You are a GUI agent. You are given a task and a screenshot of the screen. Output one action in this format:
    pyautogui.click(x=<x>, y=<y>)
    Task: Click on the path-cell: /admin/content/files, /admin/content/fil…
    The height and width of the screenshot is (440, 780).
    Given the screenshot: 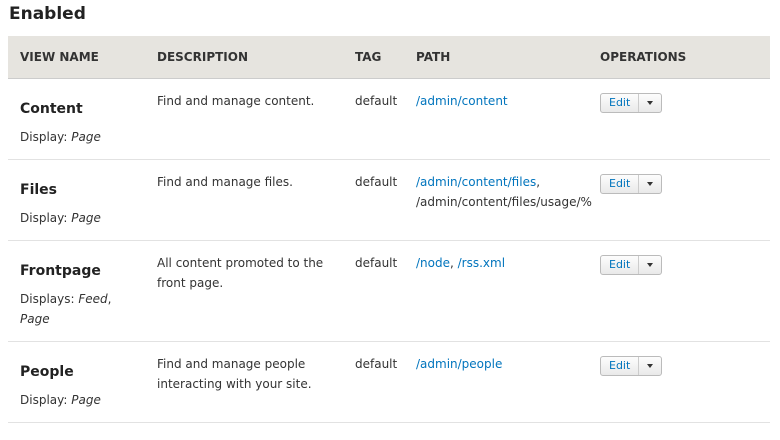 What is the action you would take?
    pyautogui.click(x=498, y=200)
    